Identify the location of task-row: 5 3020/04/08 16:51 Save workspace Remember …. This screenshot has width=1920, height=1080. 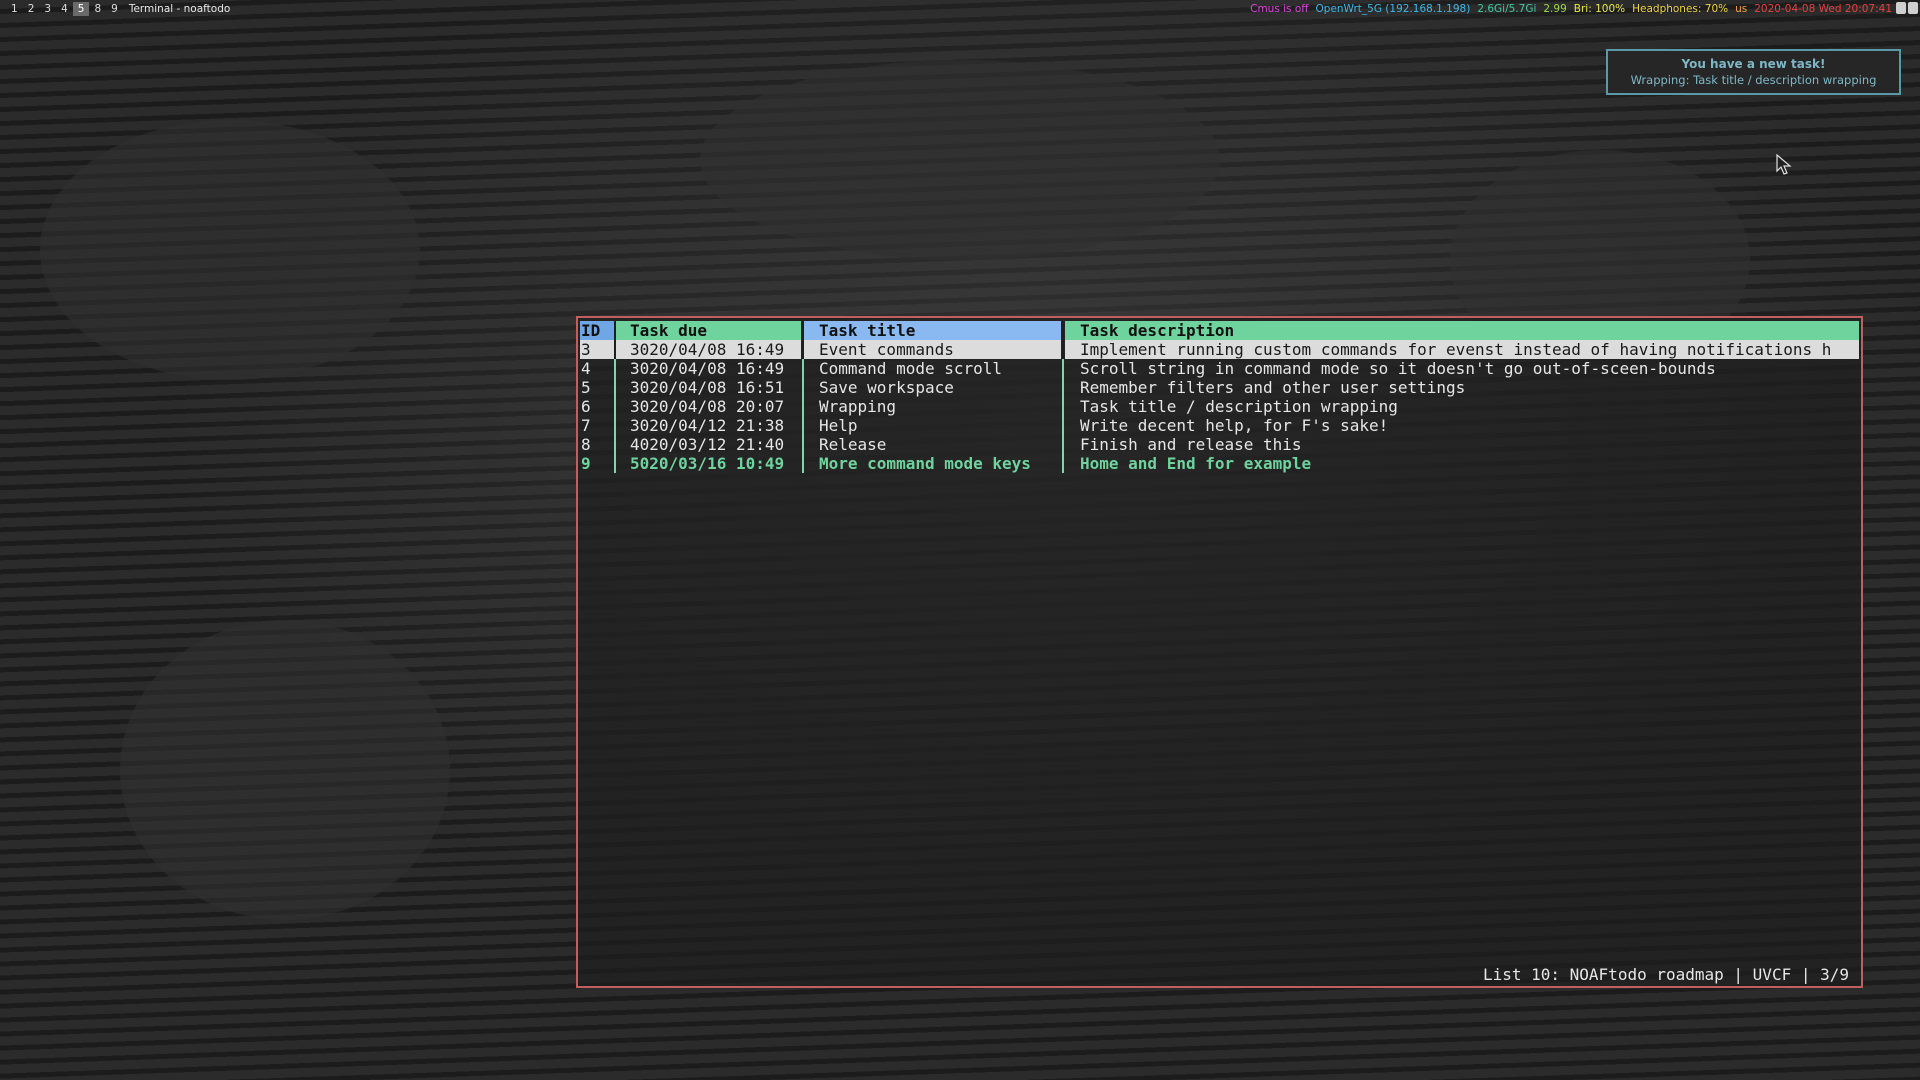
(1219, 387).